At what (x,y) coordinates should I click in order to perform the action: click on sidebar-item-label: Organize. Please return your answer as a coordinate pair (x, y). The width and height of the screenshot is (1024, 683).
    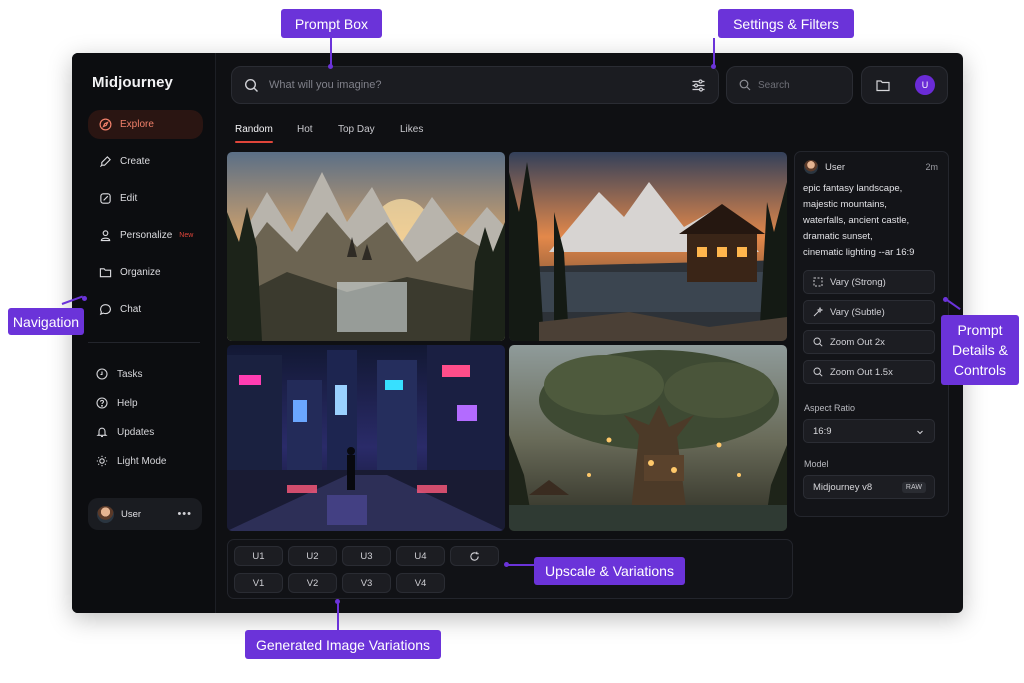
    Looking at the image, I should click on (140, 272).